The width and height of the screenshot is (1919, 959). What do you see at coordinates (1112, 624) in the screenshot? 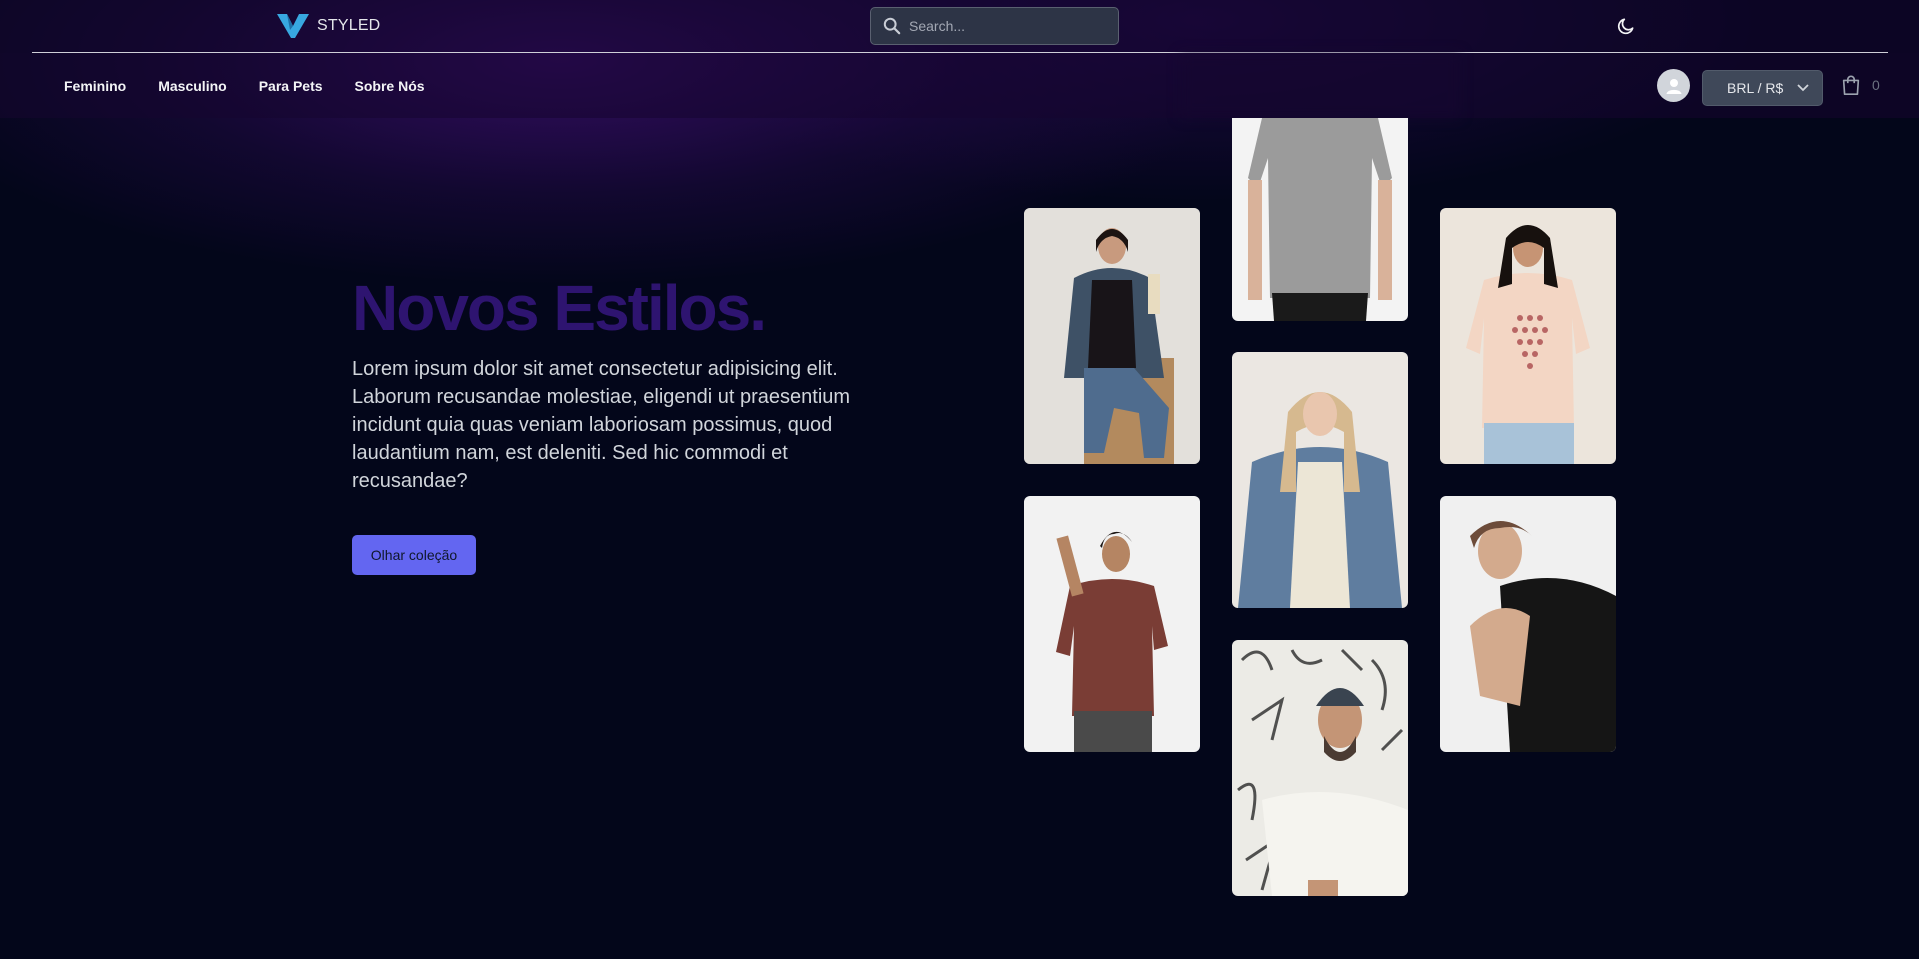
I see `gallery-photo-man-brown-tee` at bounding box center [1112, 624].